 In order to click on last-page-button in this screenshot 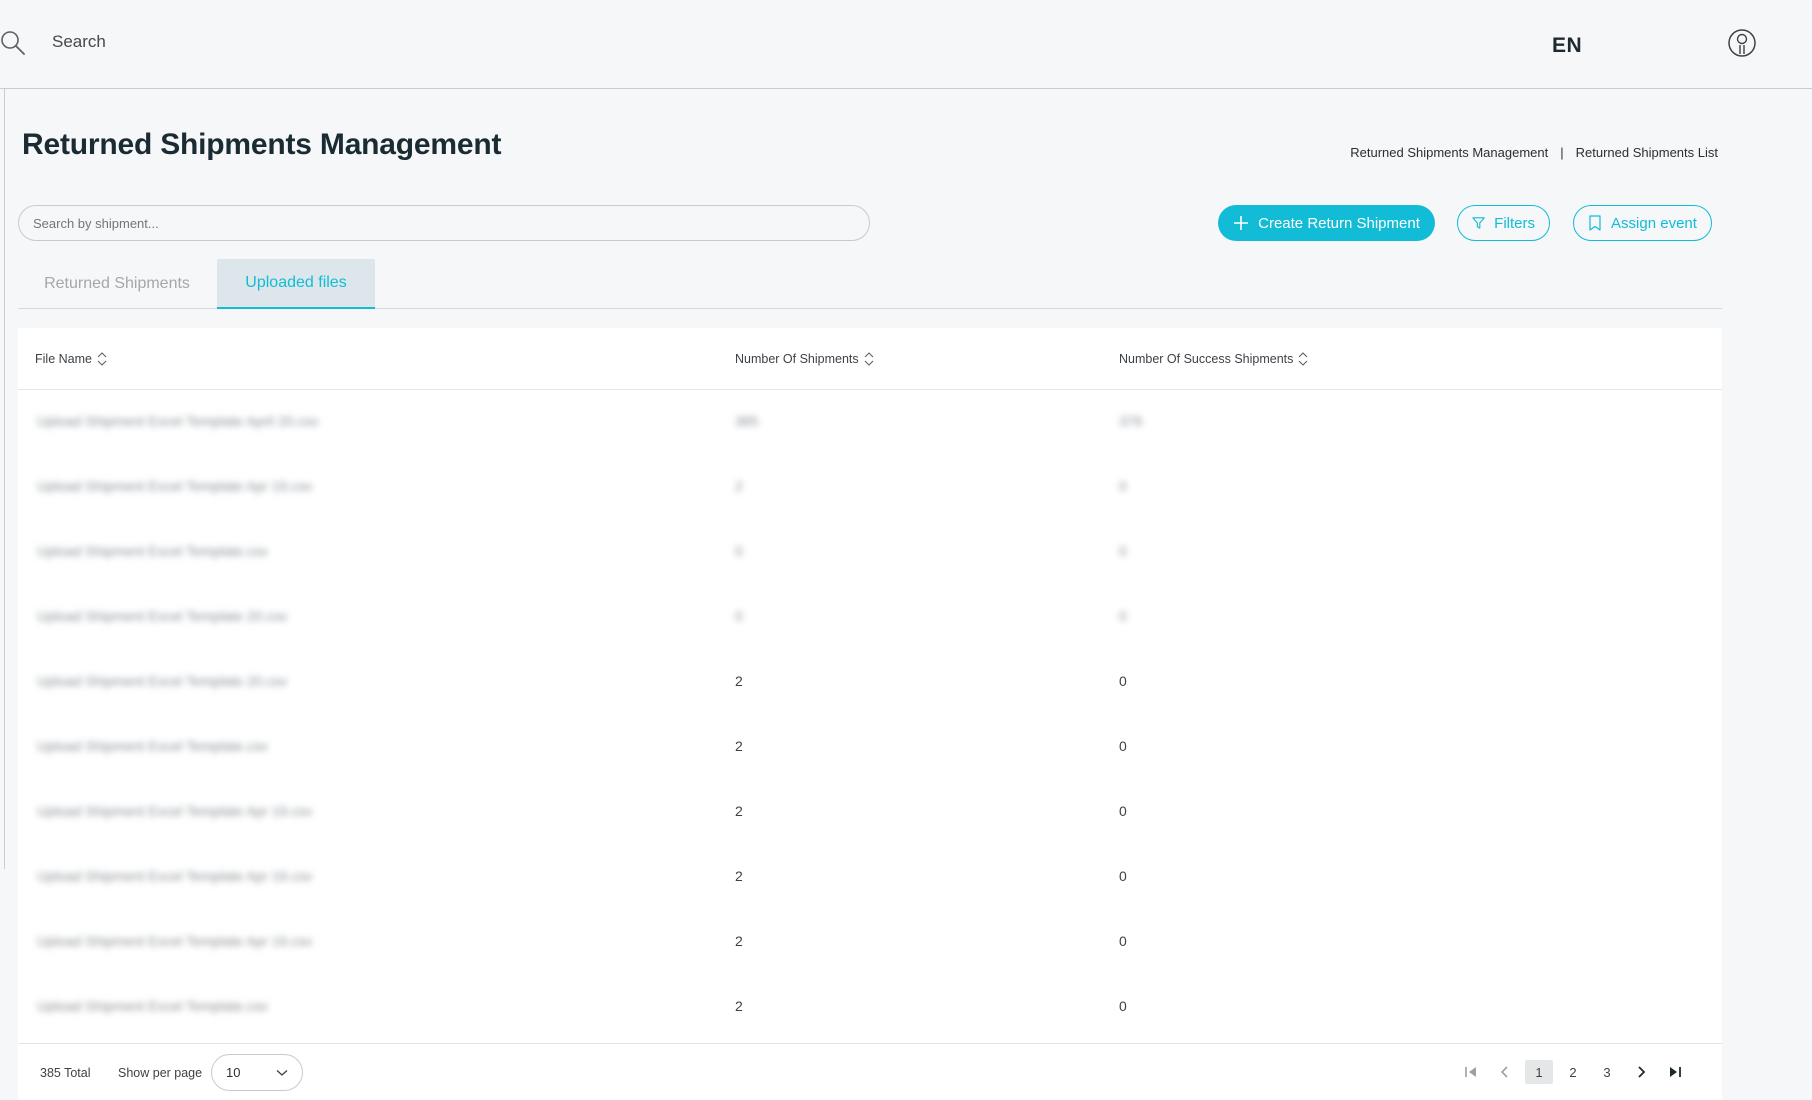, I will do `click(1675, 1072)`.